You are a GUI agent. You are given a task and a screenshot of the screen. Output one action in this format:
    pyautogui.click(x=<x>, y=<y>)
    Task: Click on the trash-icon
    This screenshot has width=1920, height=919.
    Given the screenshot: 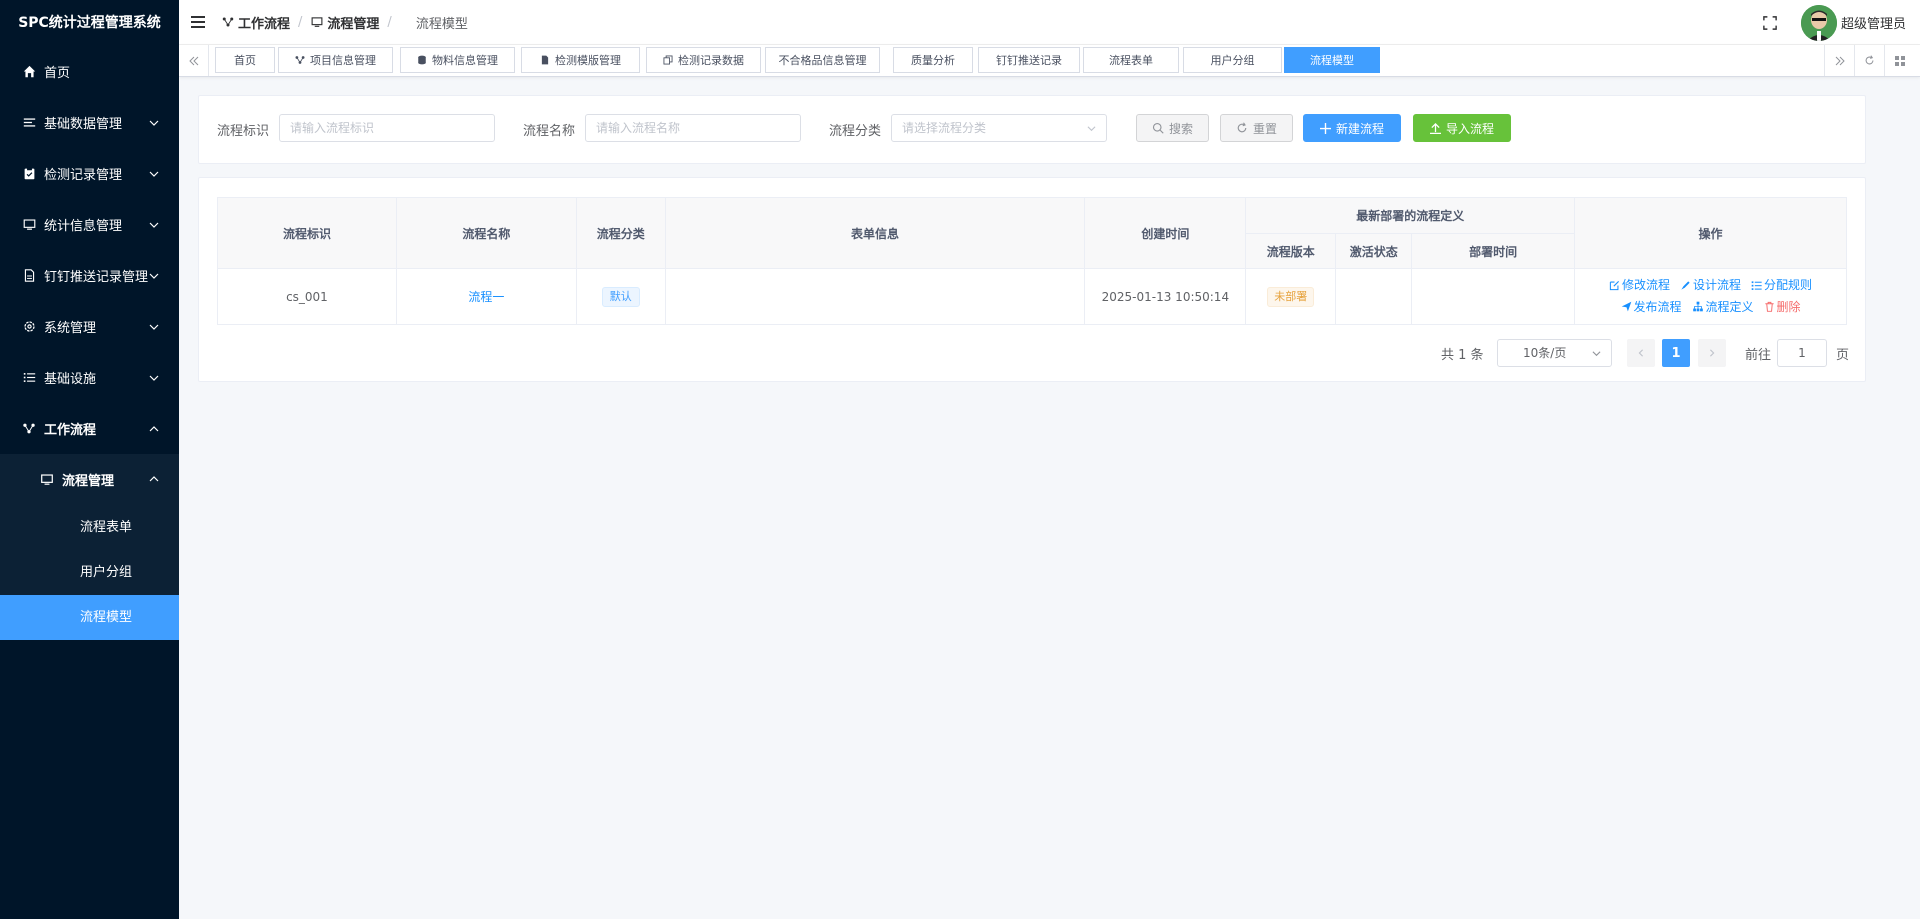 What is the action you would take?
    pyautogui.click(x=1769, y=306)
    